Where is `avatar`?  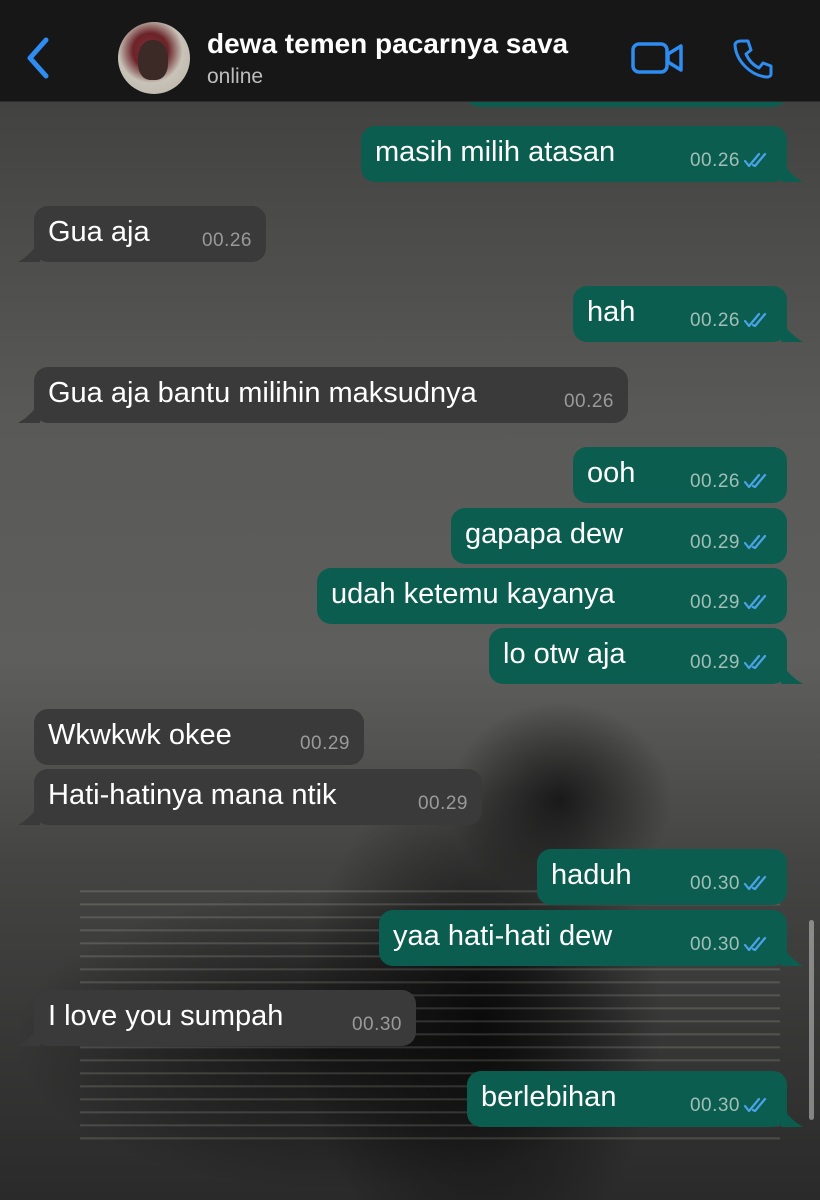 avatar is located at coordinates (154, 58).